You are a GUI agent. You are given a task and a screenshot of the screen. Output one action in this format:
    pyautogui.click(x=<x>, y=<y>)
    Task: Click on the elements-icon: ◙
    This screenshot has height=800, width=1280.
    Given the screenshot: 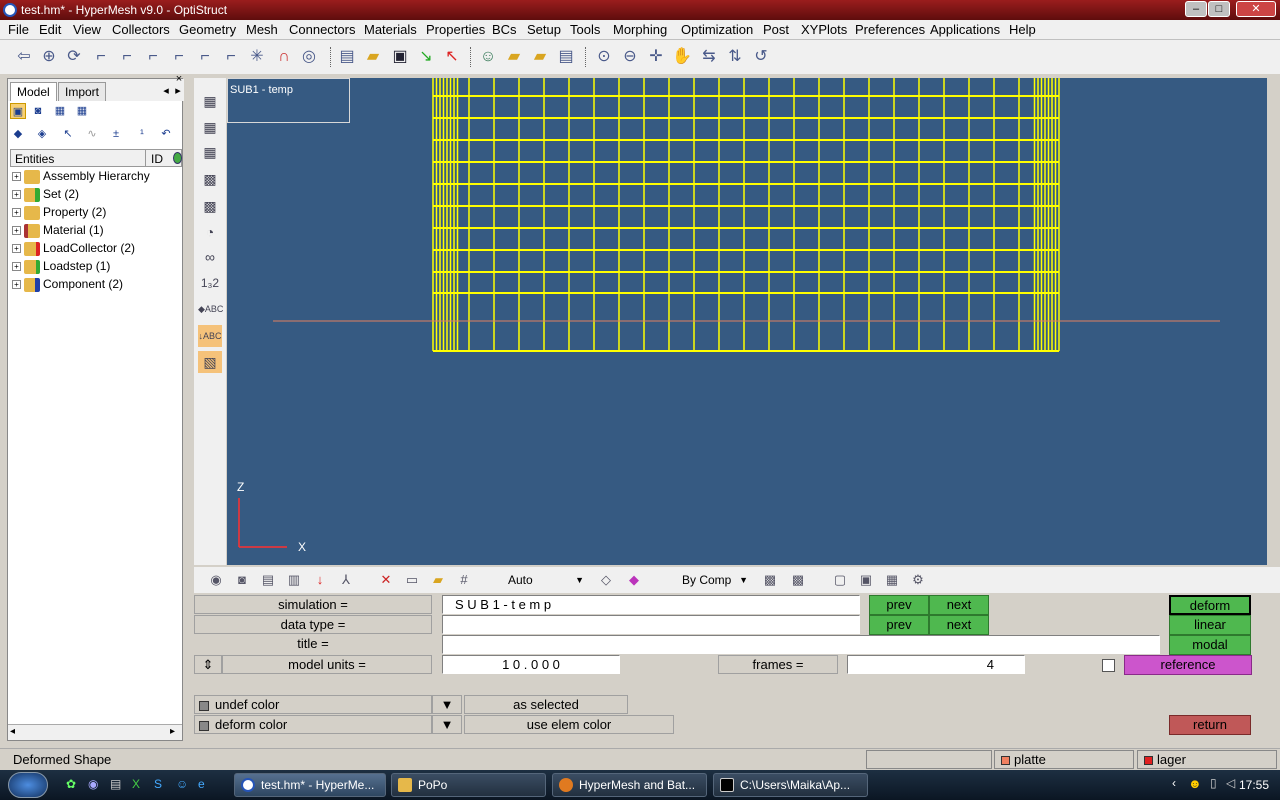 What is the action you would take?
    pyautogui.click(x=242, y=580)
    